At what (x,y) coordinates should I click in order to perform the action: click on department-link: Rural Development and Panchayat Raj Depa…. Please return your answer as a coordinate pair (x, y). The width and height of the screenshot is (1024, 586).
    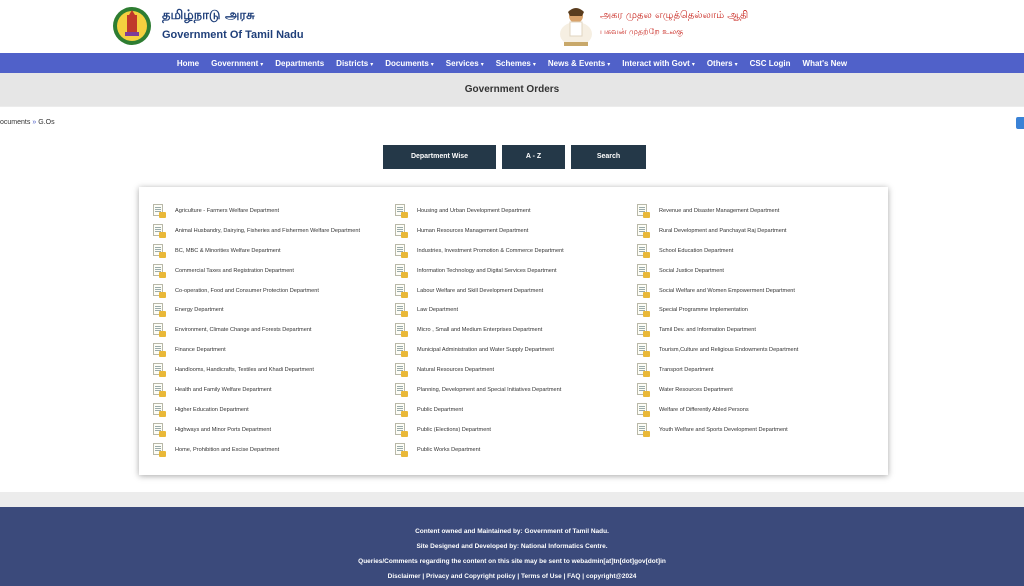
    Looking at the image, I should click on (717, 231).